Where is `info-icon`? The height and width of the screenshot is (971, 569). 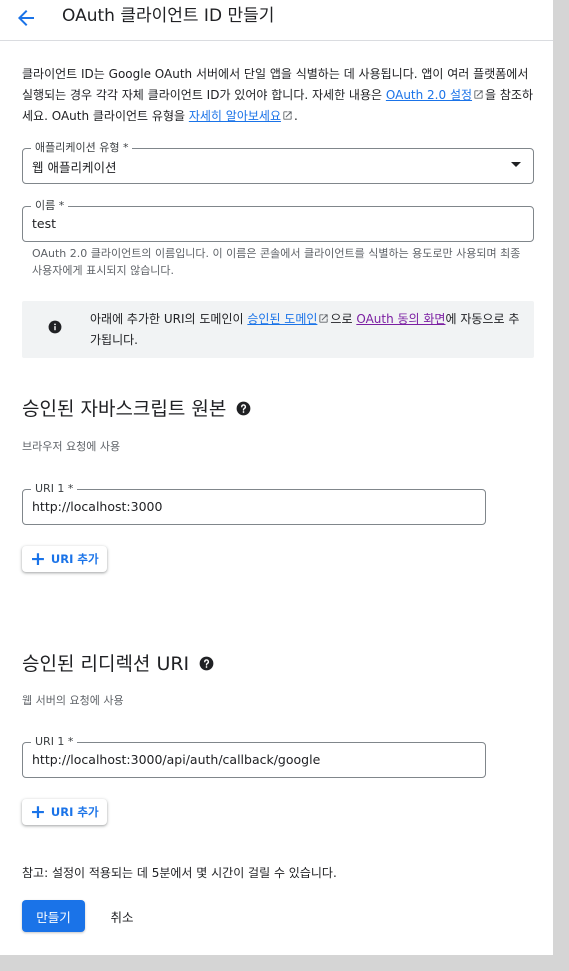
info-icon is located at coordinates (55, 327).